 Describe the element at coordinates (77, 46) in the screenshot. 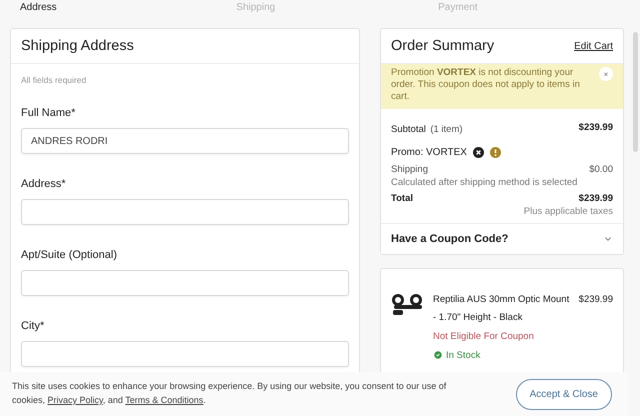

I see `card-title: Shipping Address` at that location.